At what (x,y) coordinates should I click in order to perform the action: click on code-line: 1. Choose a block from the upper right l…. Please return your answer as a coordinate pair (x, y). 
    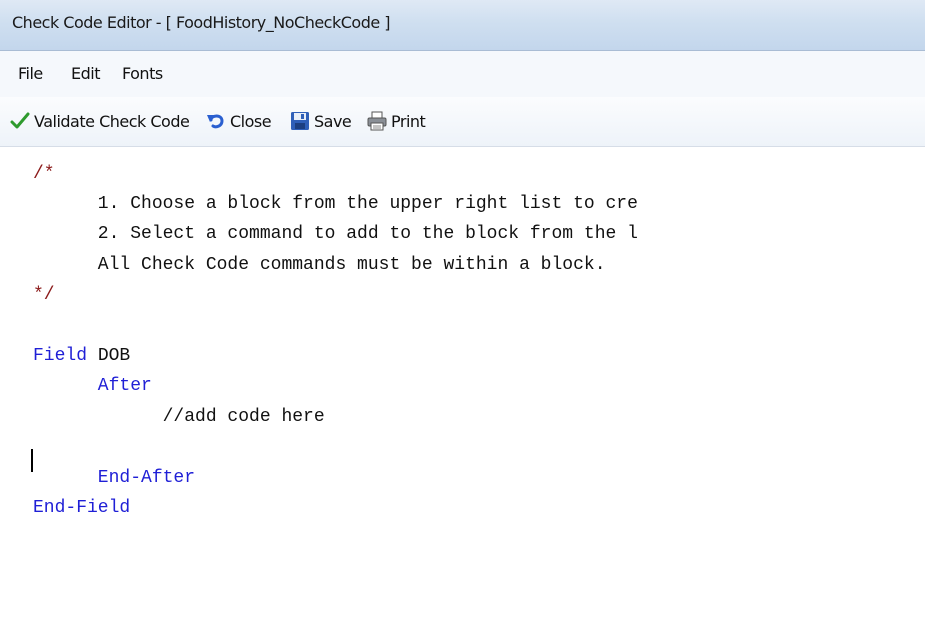
    Looking at the image, I should click on (335, 204).